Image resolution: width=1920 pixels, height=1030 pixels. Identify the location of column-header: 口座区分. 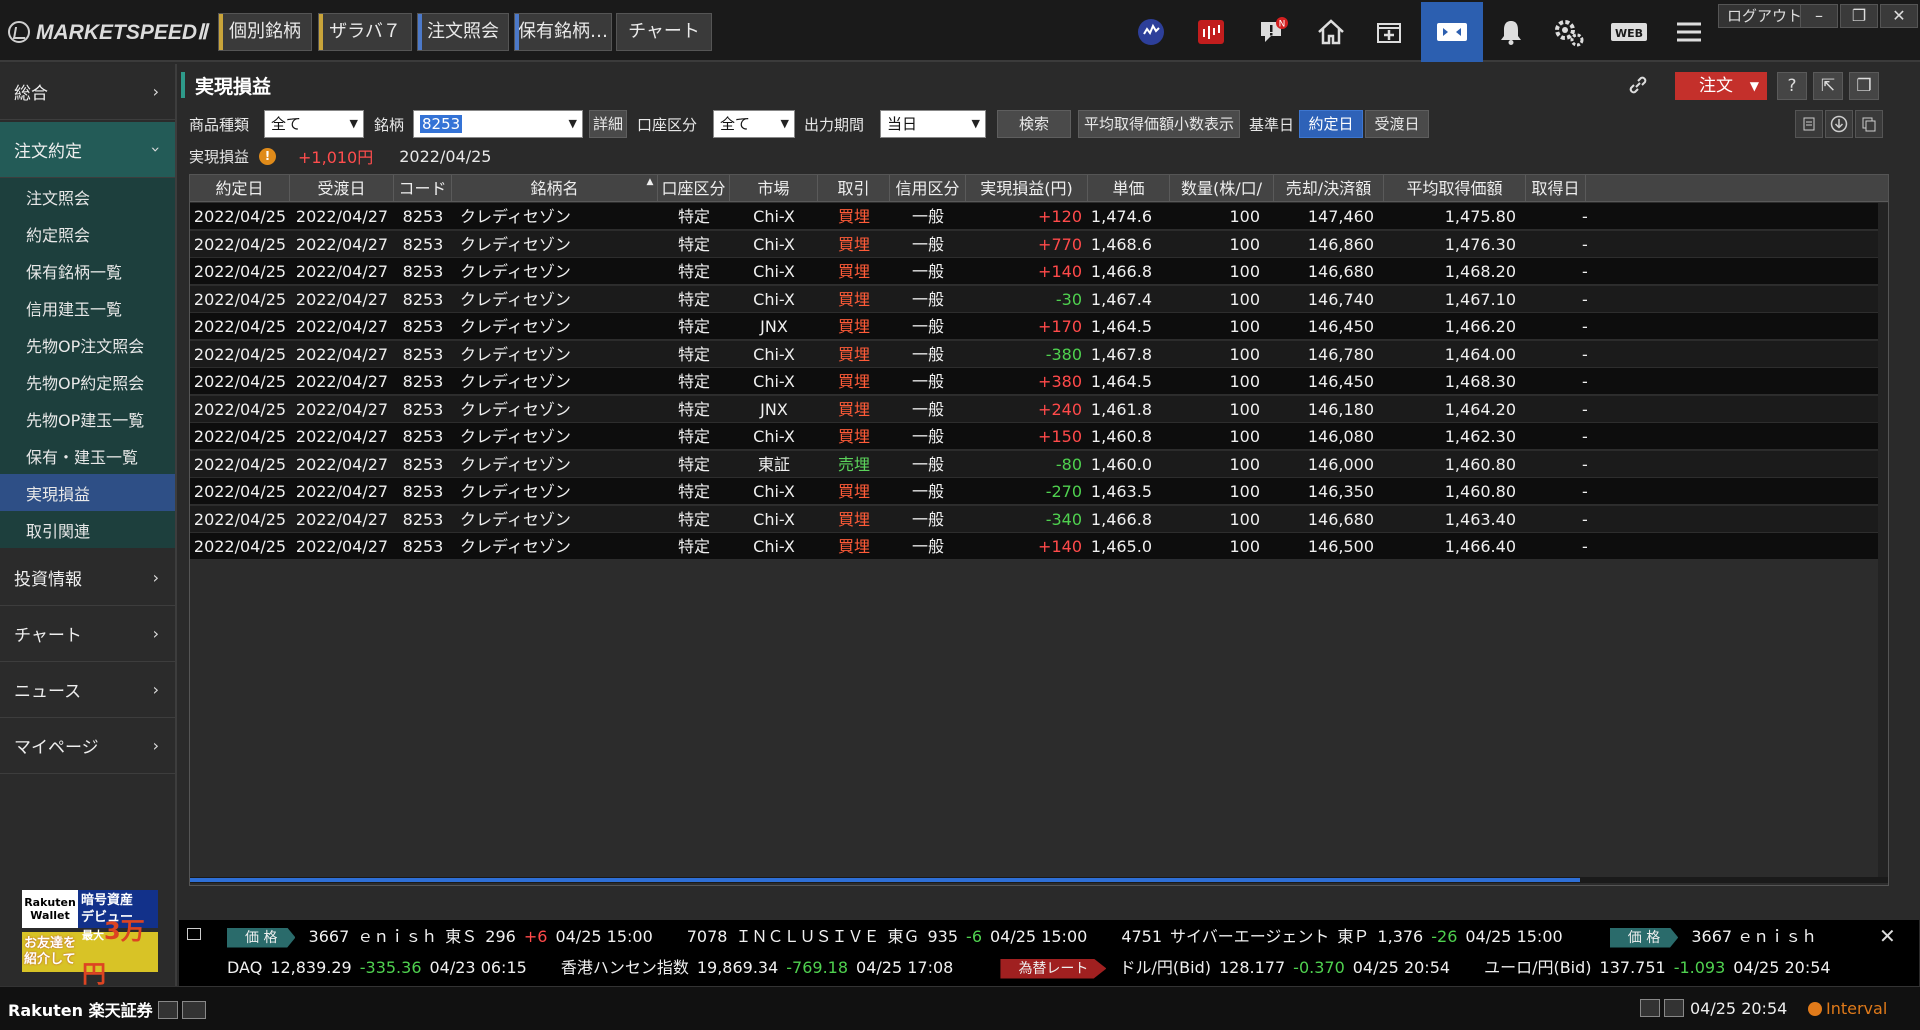
(694, 188).